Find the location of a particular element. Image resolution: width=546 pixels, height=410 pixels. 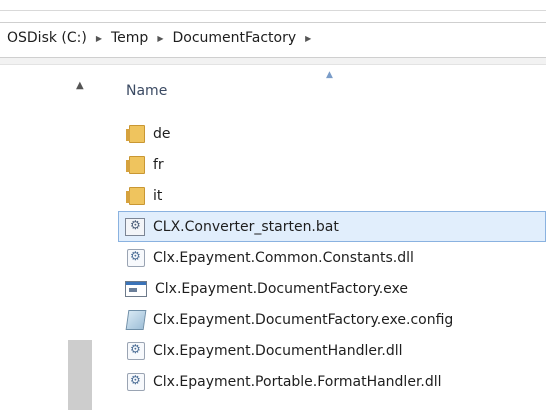

file-name: Clx.Epayment.DocumentFactory.exe.config is located at coordinates (303, 319).